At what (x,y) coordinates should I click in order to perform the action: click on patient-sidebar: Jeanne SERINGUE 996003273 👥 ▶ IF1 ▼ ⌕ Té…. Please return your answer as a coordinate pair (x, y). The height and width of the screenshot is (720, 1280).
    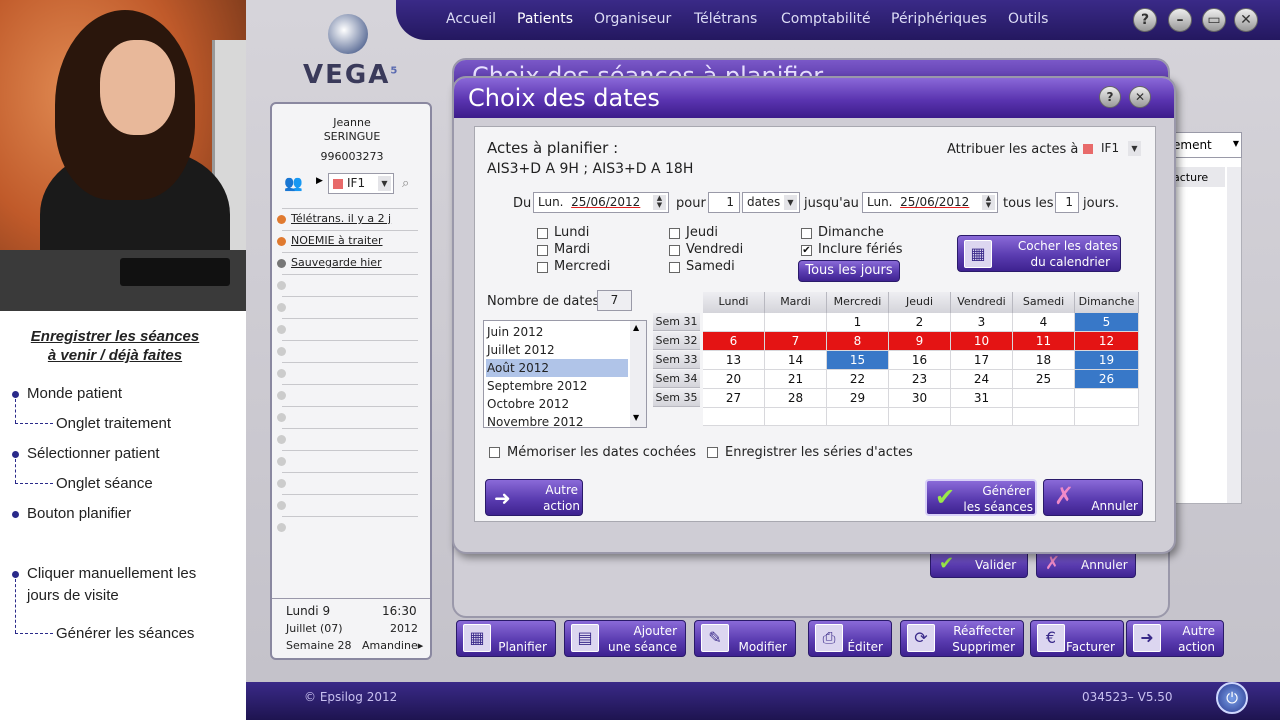
    Looking at the image, I should click on (351, 381).